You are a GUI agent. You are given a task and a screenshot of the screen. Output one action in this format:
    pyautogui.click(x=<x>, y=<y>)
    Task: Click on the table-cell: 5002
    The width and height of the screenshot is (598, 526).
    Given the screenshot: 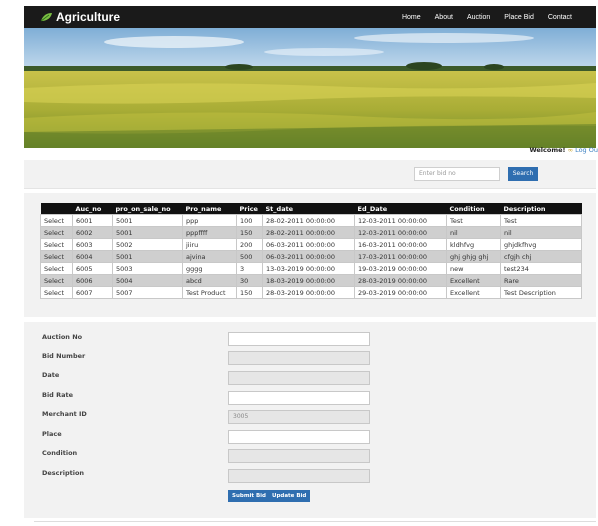 What is the action you would take?
    pyautogui.click(x=147, y=244)
    